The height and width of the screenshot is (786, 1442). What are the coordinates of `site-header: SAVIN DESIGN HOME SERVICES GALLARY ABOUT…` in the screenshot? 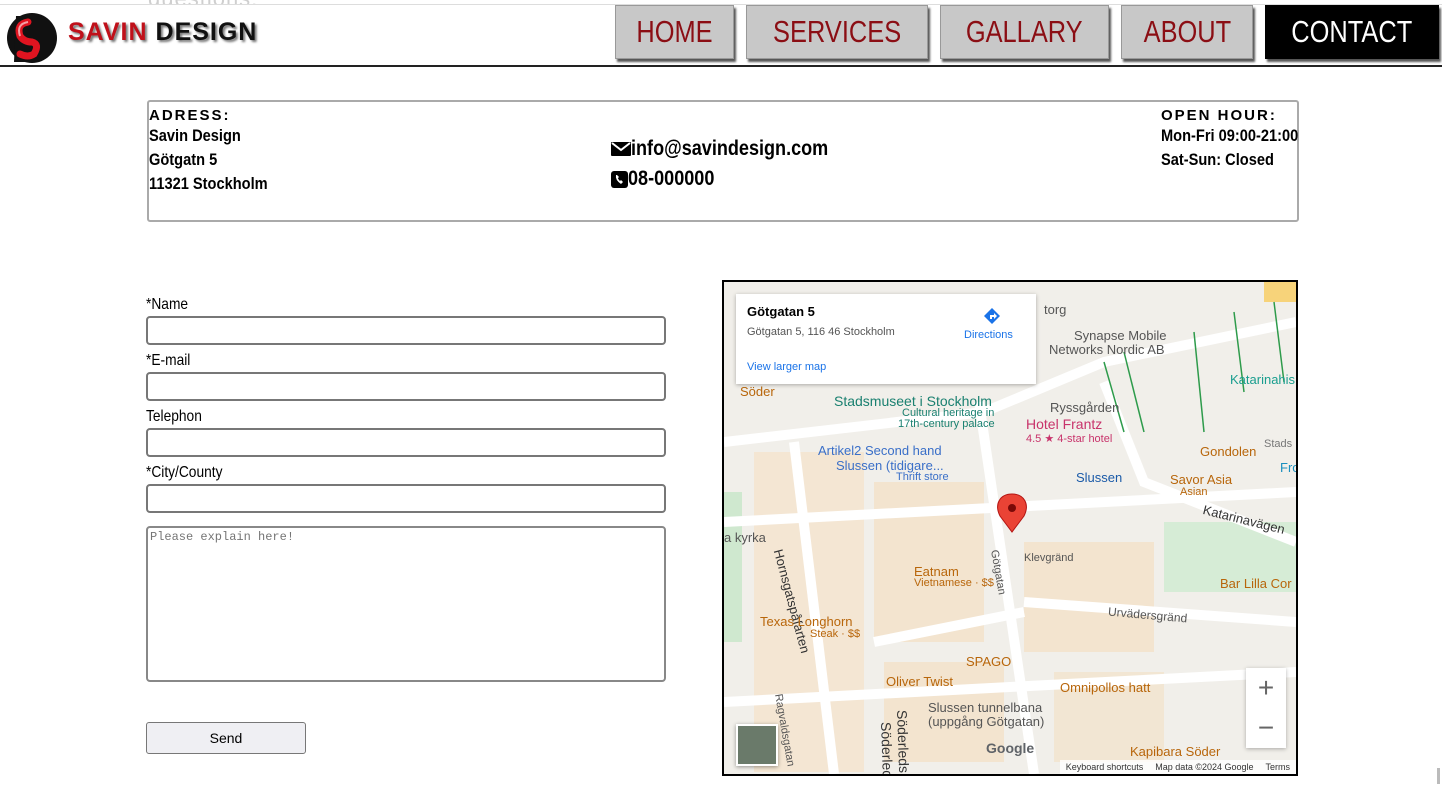 It's located at (721, 35).